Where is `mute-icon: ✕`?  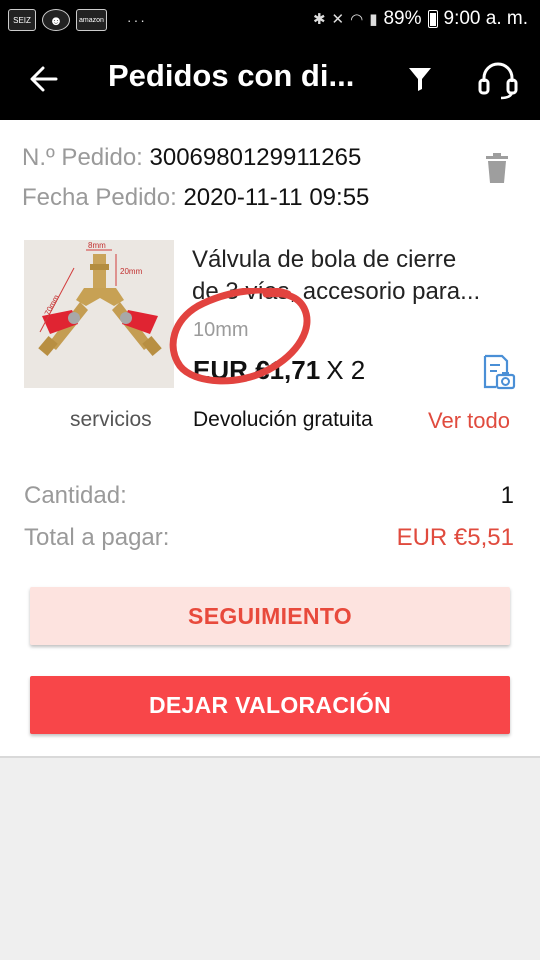
mute-icon: ✕ is located at coordinates (338, 19).